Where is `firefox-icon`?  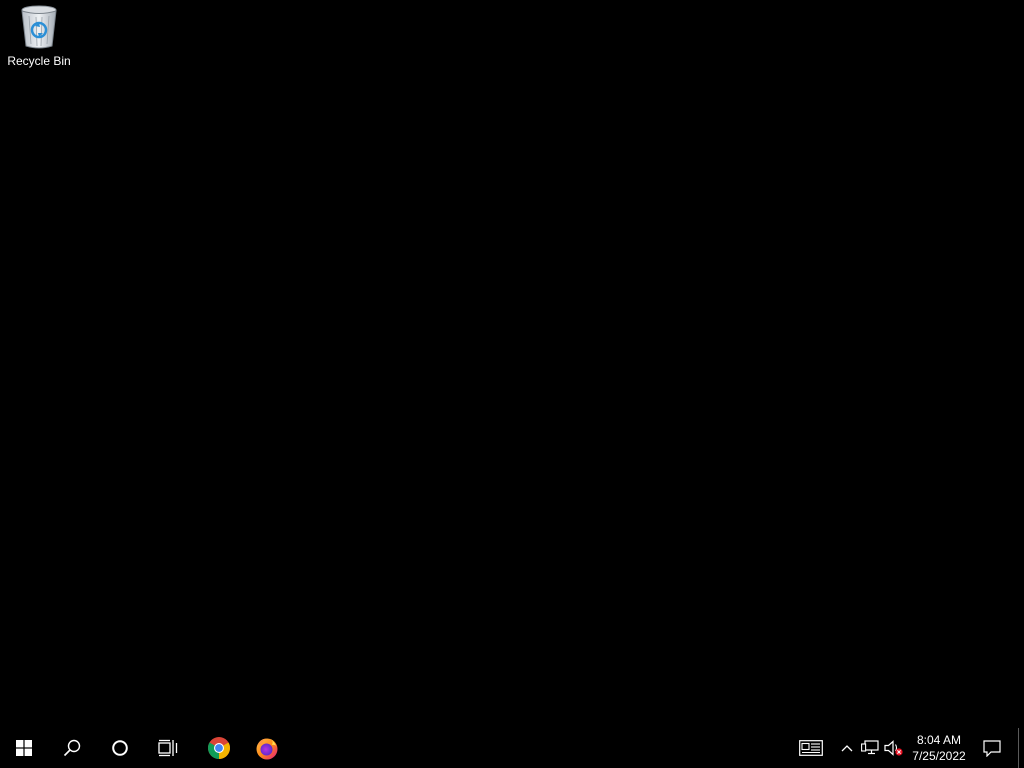
firefox-icon is located at coordinates (267, 749).